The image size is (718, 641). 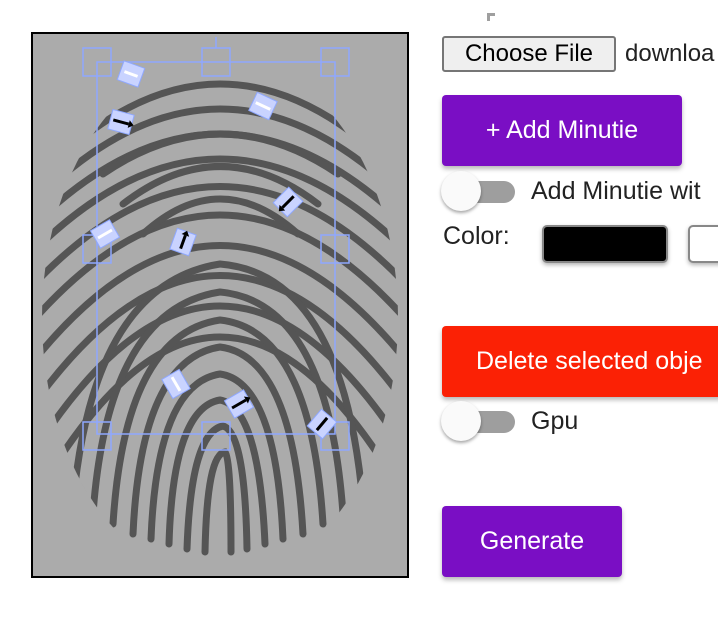 I want to click on file-input-row: Choose File downloa, so click(x=578, y=54).